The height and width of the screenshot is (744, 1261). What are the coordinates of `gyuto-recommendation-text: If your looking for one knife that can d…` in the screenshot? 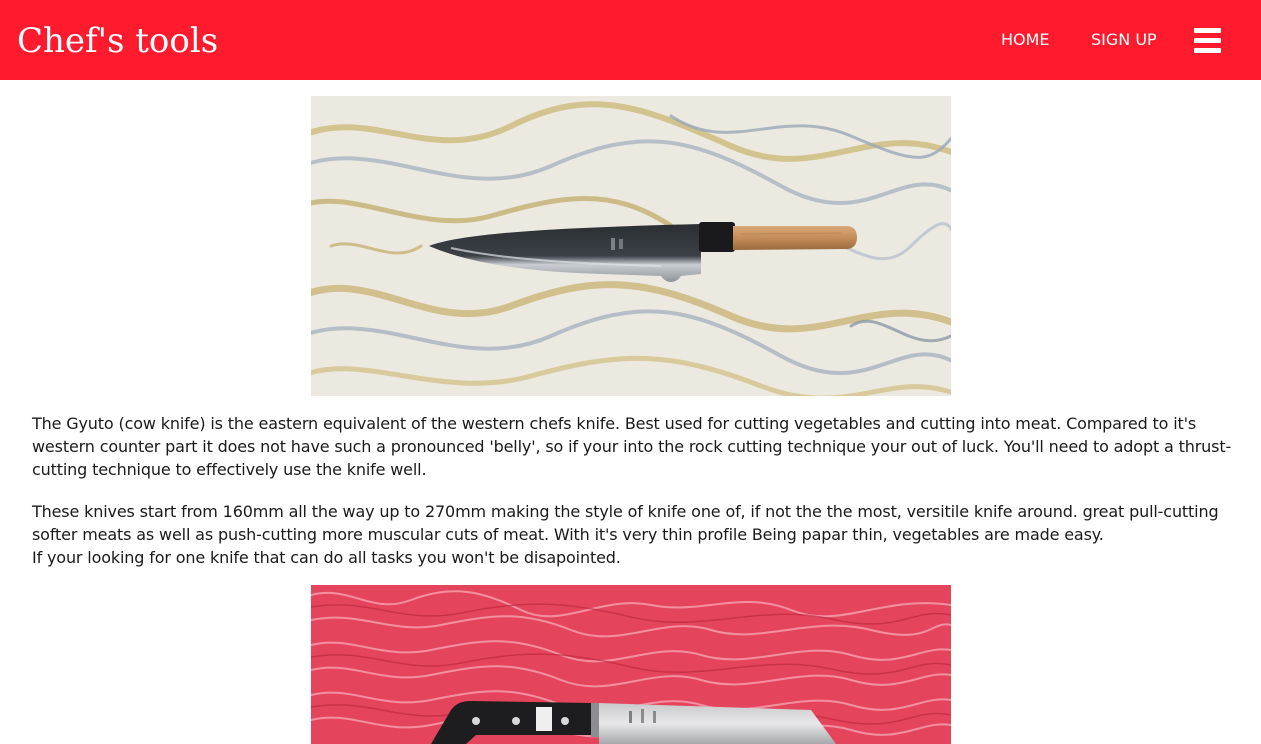 It's located at (326, 557).